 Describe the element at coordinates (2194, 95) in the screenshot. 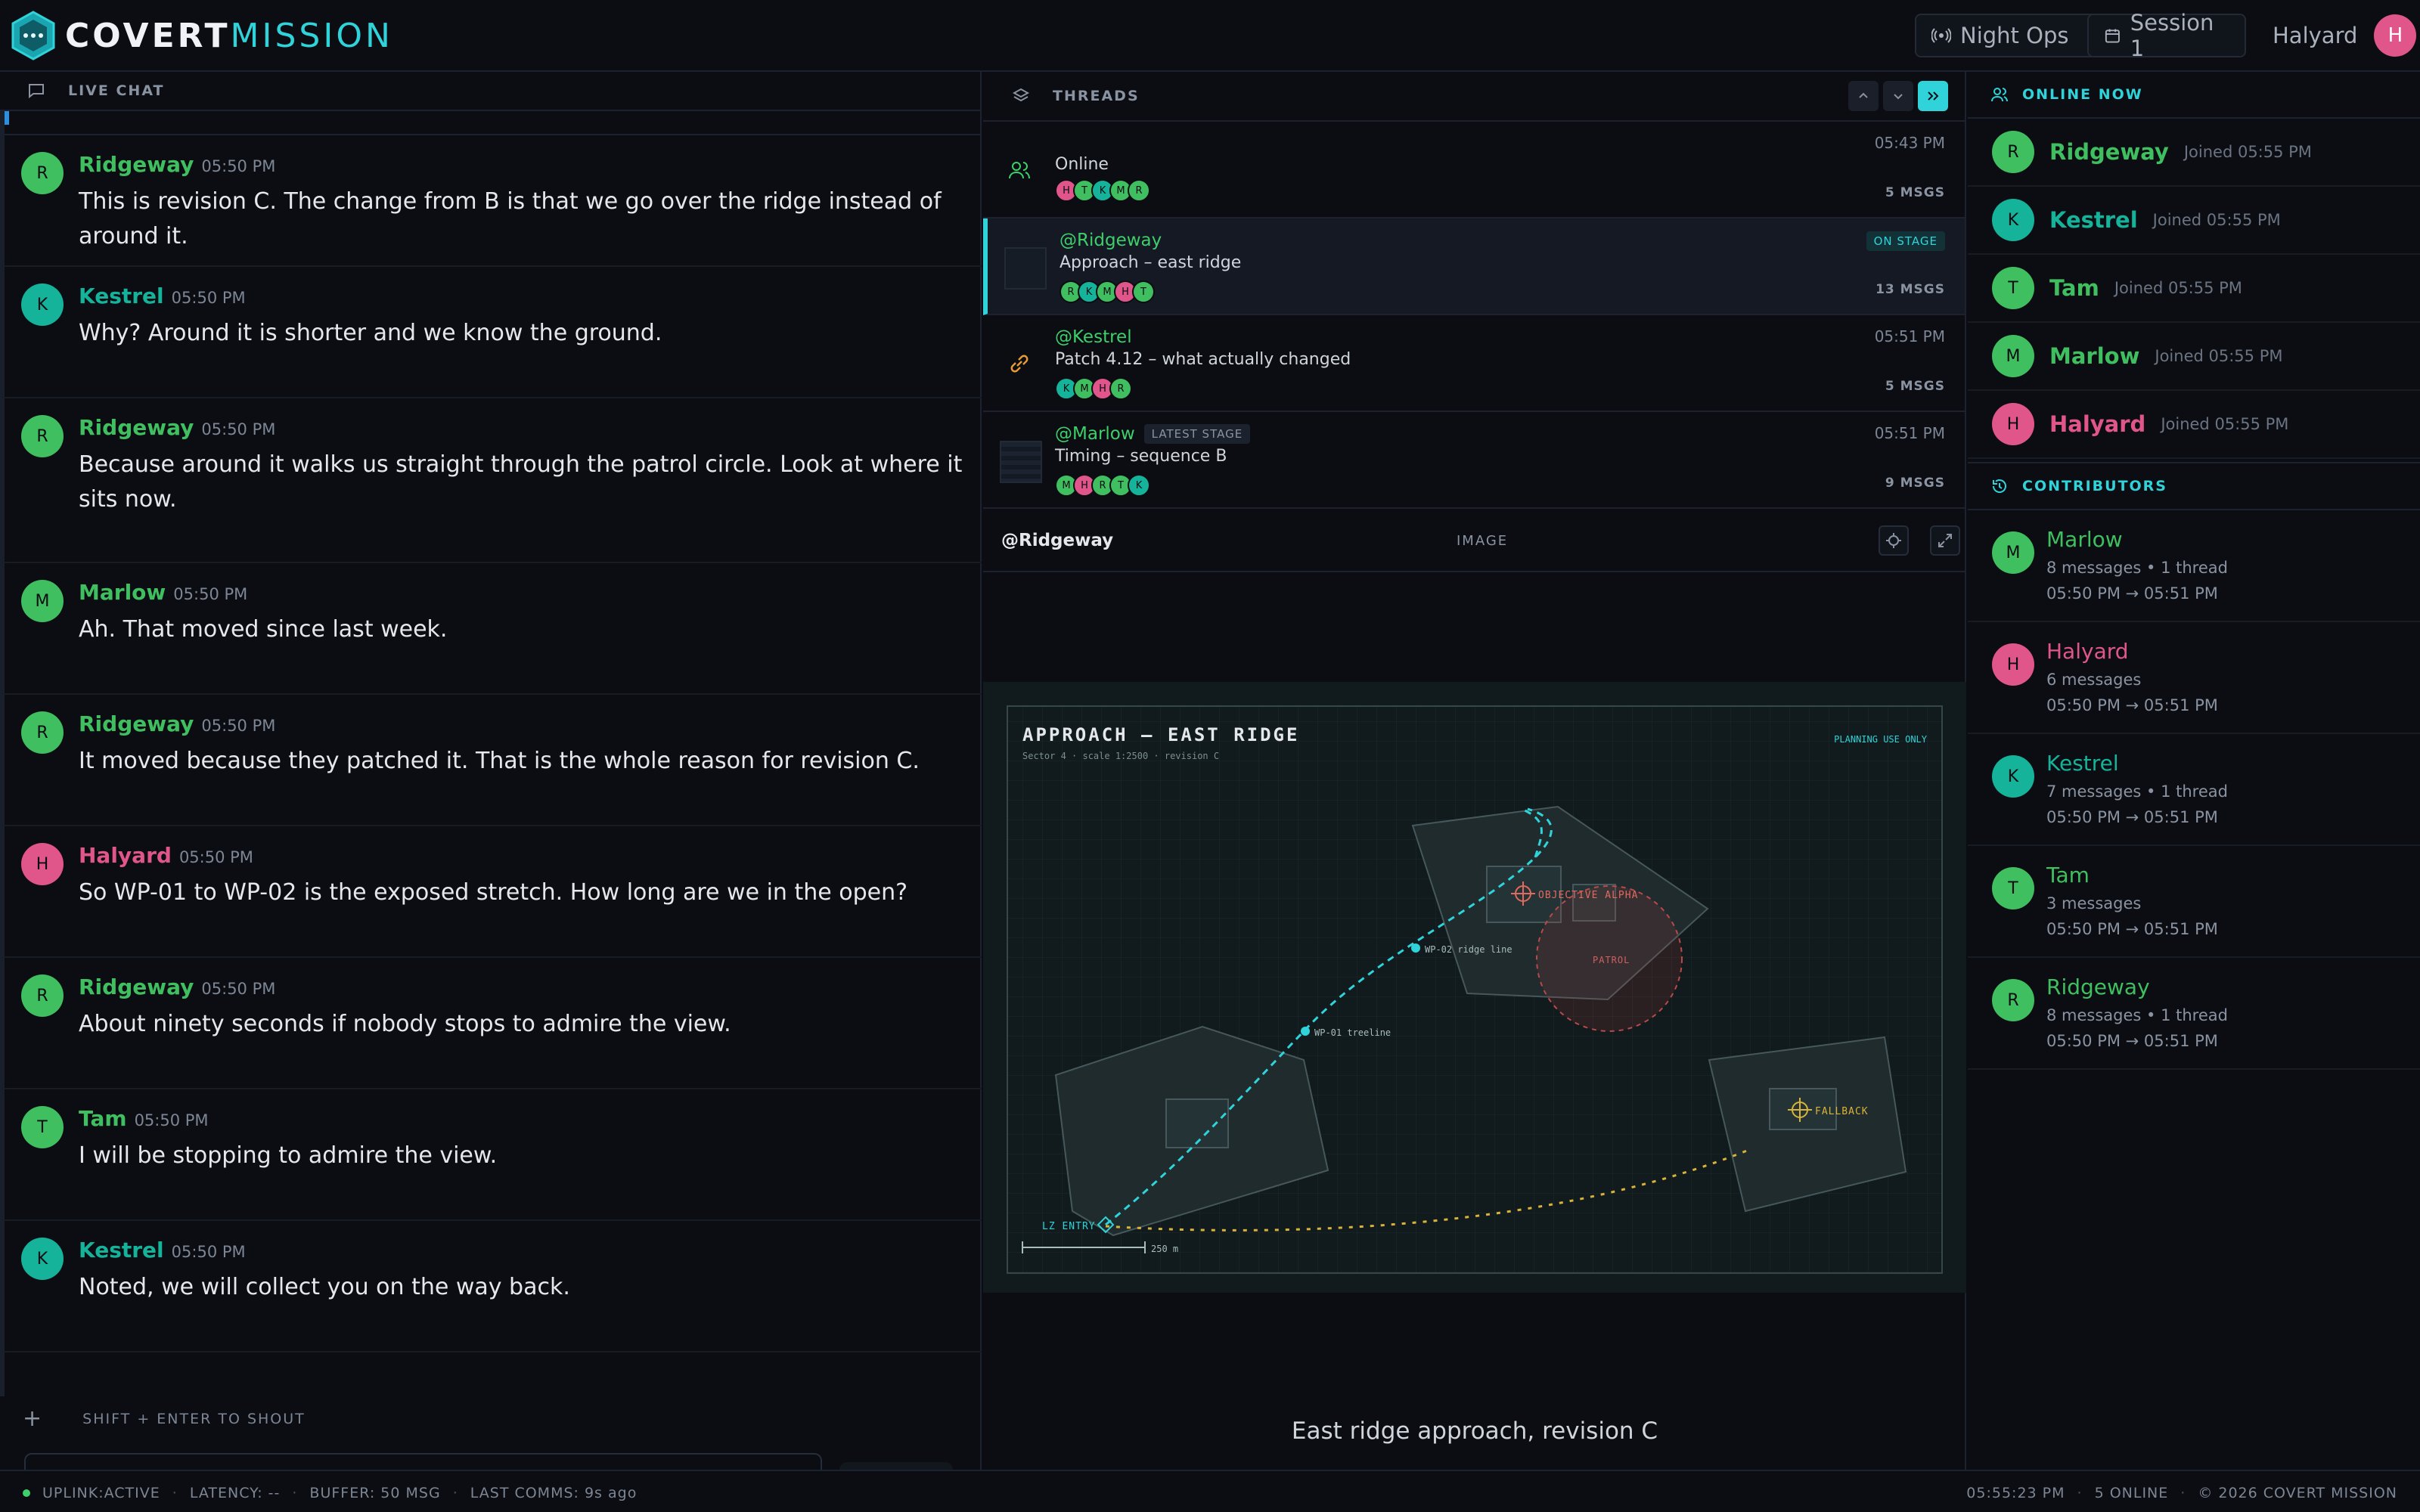

I see `online-now-header: ONLINE NOW` at that location.